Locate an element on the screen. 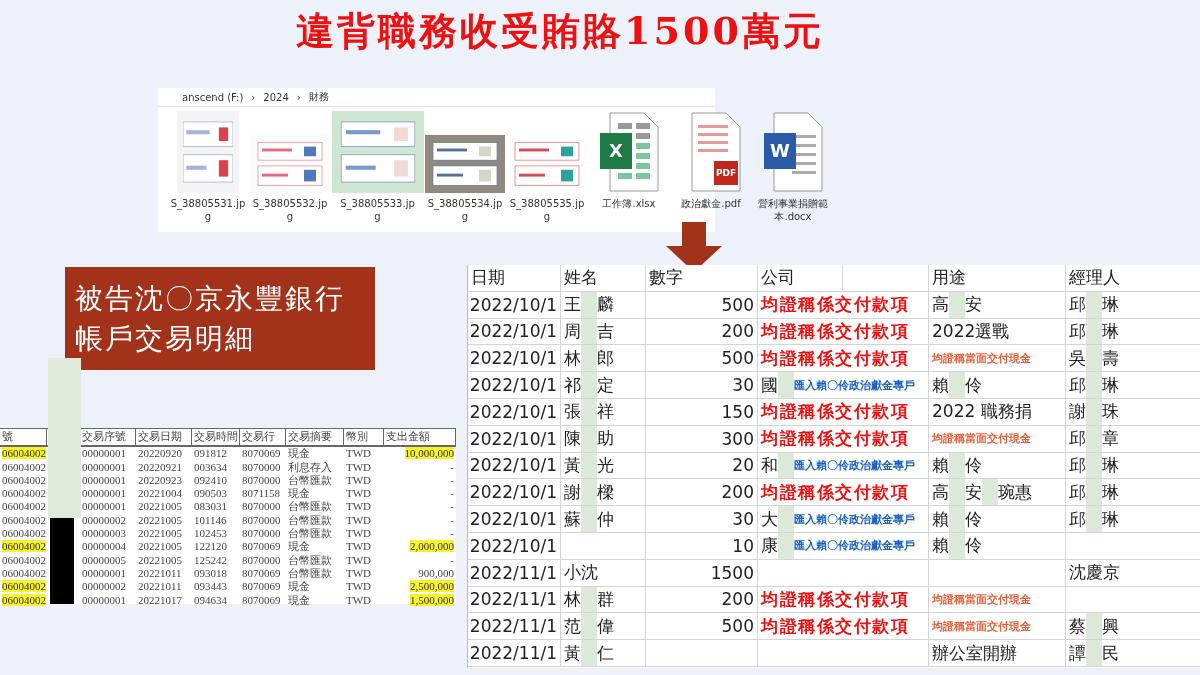 The height and width of the screenshot is (675, 1200). column-header: 交易日期 is located at coordinates (164, 437).